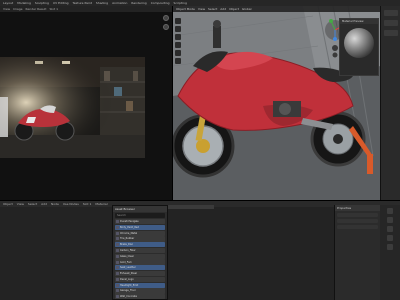  I want to click on asset-label: Carbon_Fiber, so click(128, 250).